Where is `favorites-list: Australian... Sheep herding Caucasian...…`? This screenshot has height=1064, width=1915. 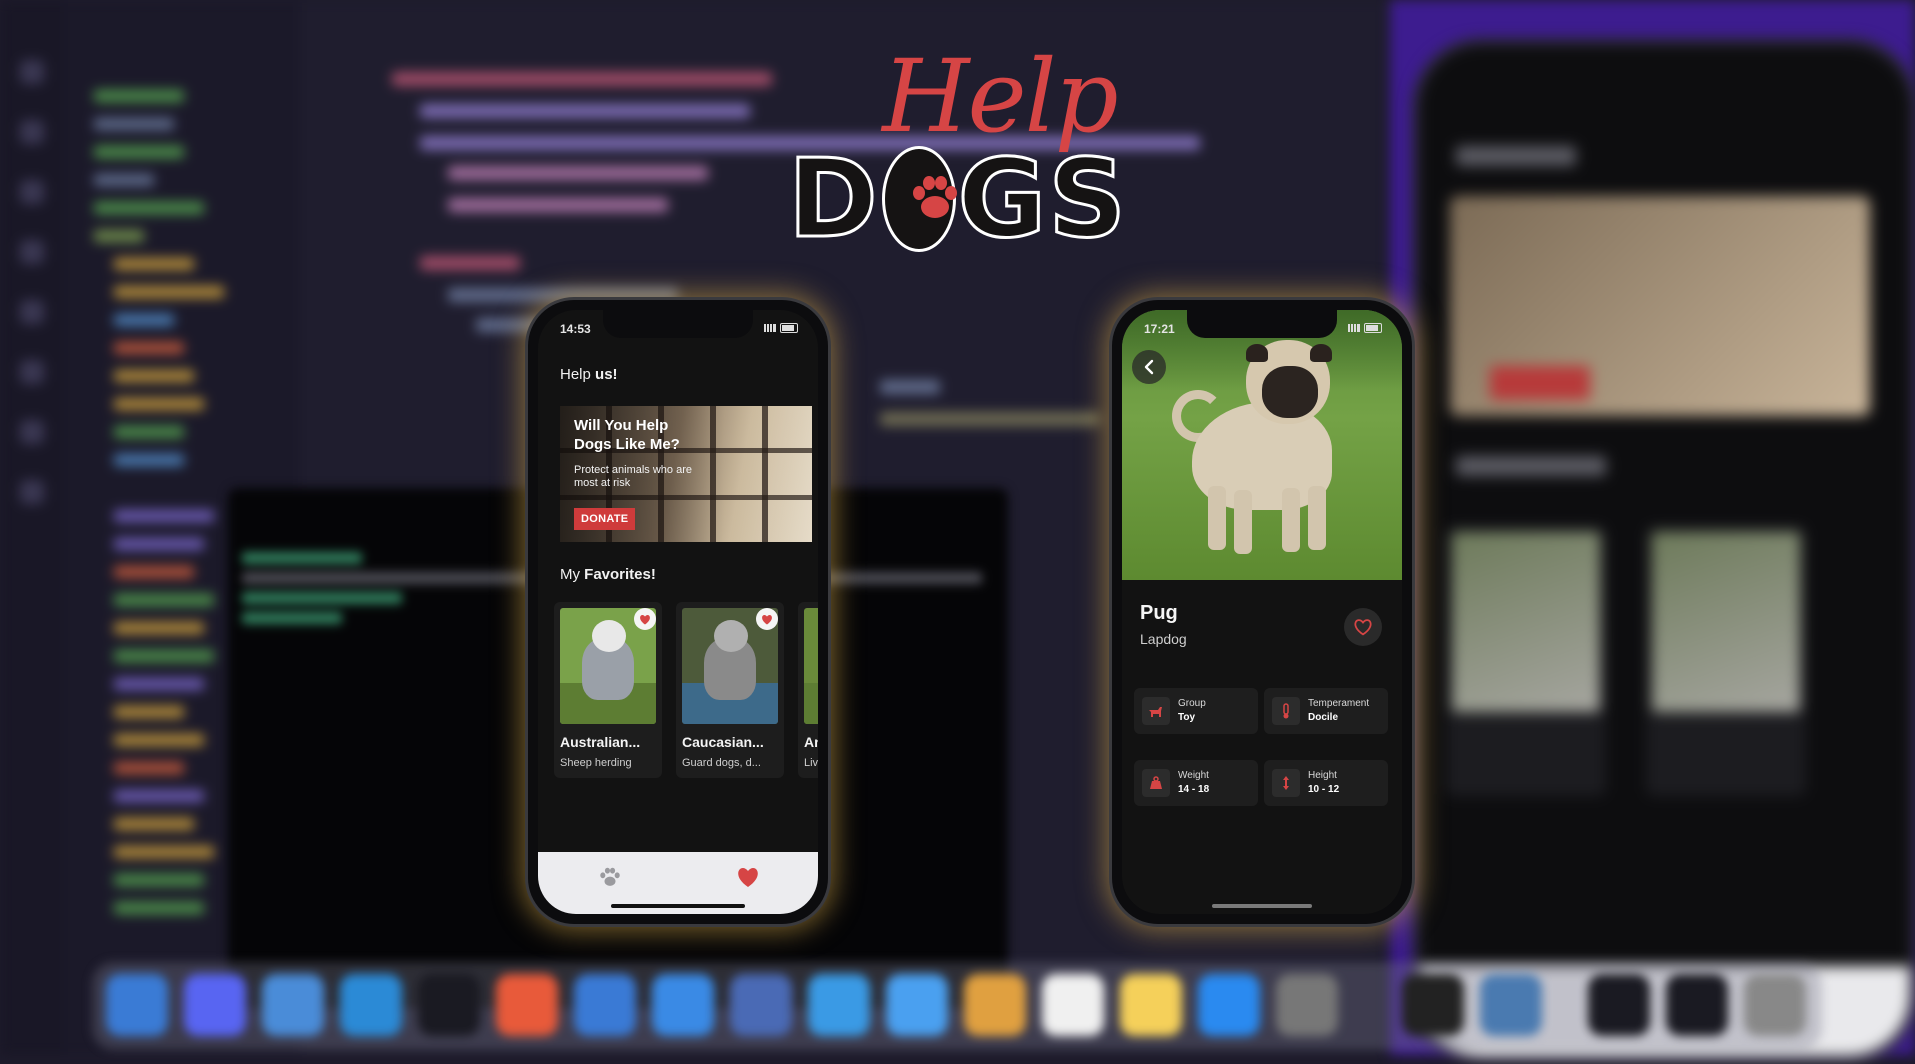
favorites-list: Australian... Sheep herding Caucasian...… is located at coordinates (686, 691).